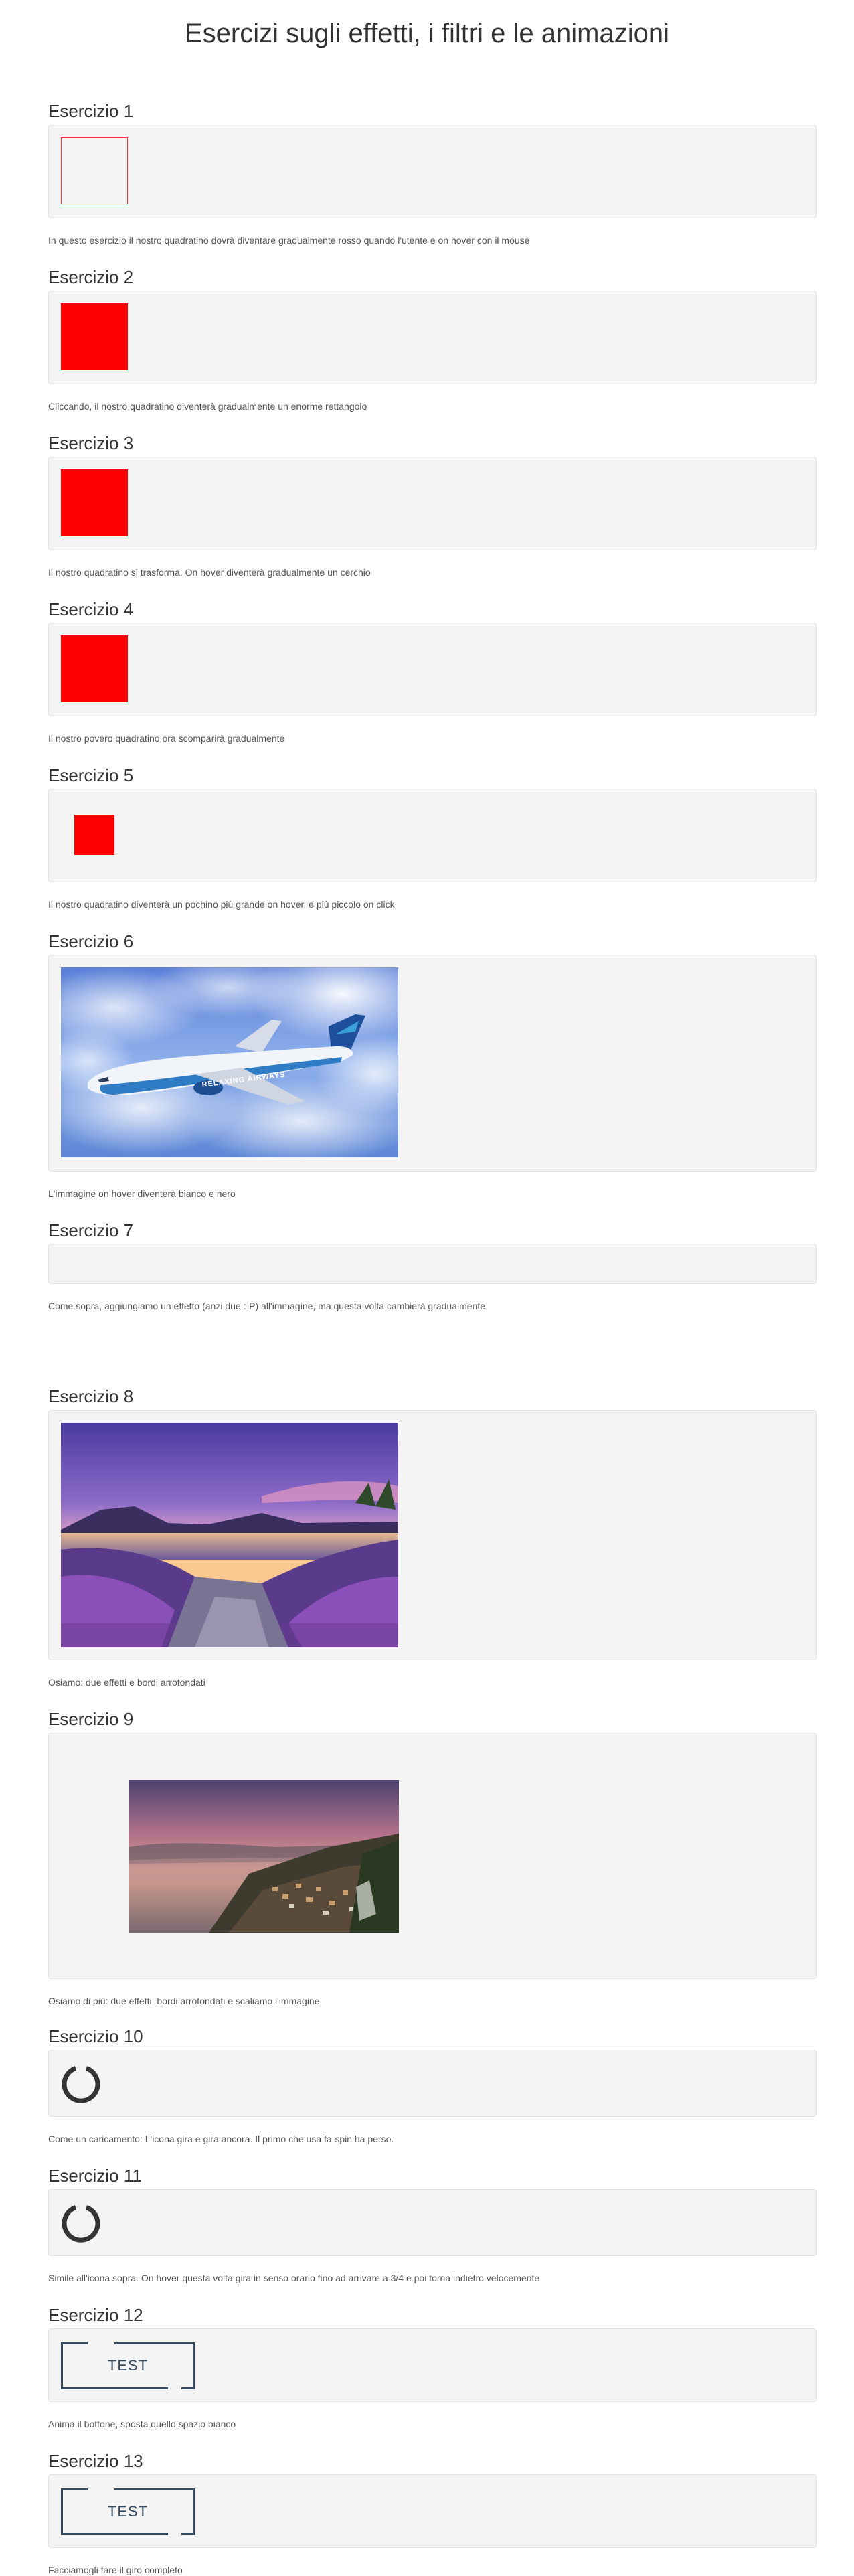 The image size is (854, 2576). Describe the element at coordinates (91, 111) in the screenshot. I see `exercise-title: Esercizio 1` at that location.